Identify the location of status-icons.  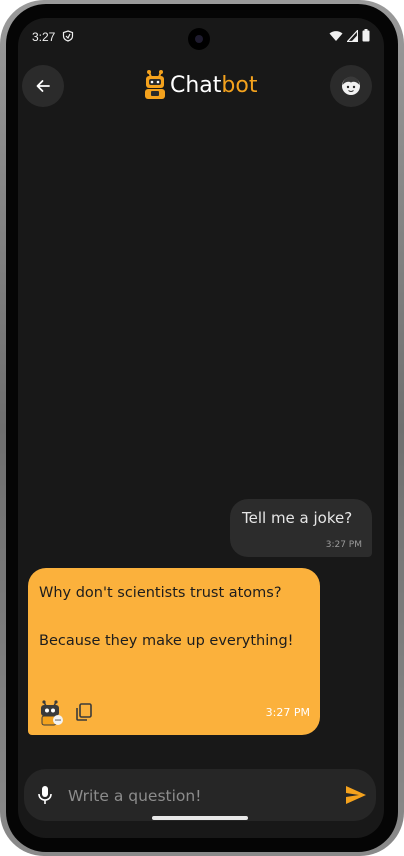
(349, 35).